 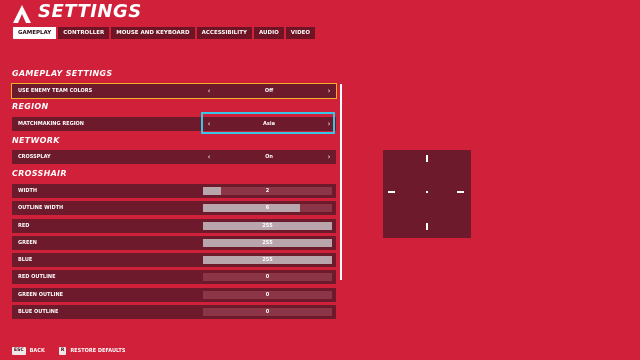 I want to click on crosshair-top-line, so click(x=427, y=158).